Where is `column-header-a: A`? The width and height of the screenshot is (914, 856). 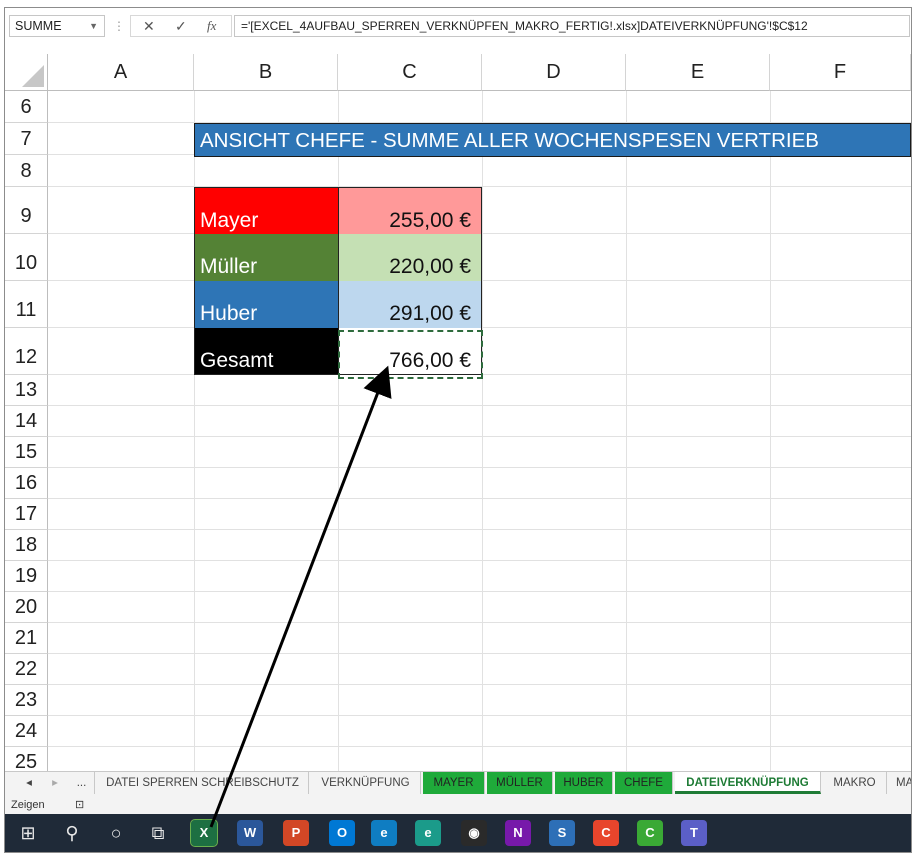
column-header-a: A is located at coordinates (121, 72).